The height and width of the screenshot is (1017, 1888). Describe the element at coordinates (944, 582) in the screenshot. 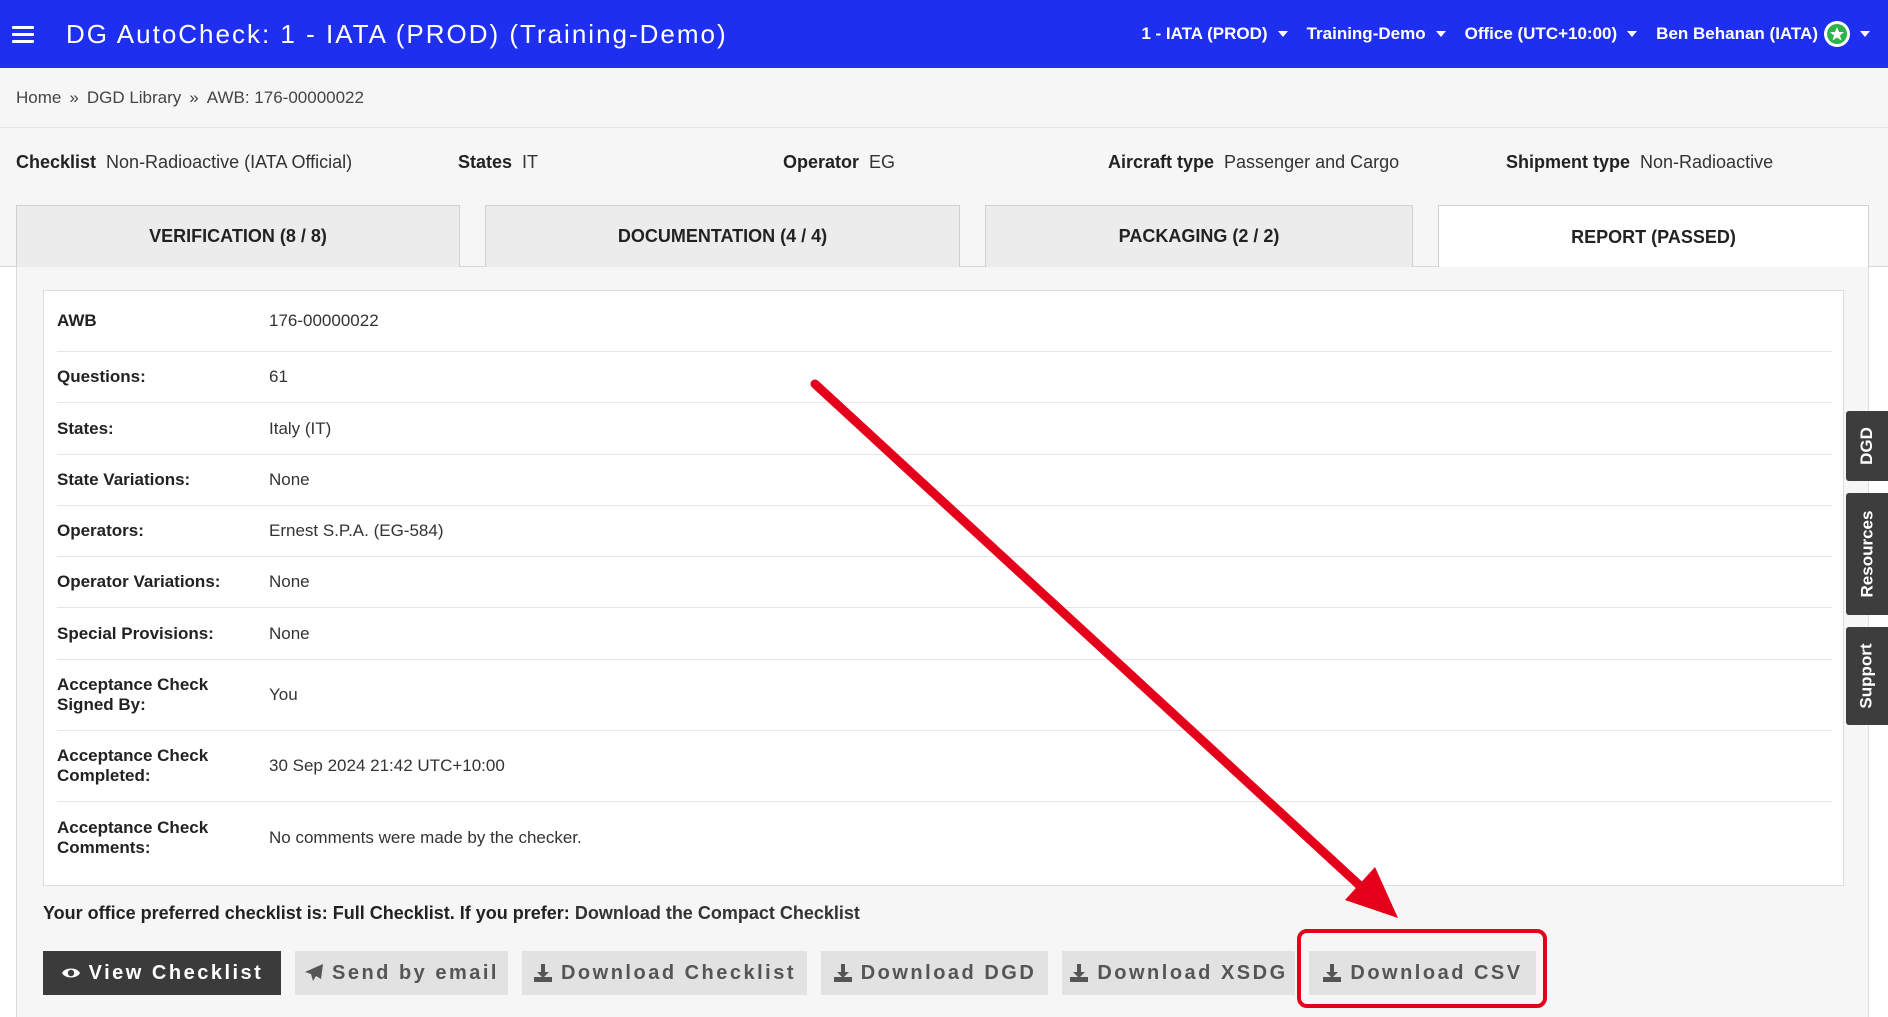

I see `report-row: Operator Variations: None` at that location.